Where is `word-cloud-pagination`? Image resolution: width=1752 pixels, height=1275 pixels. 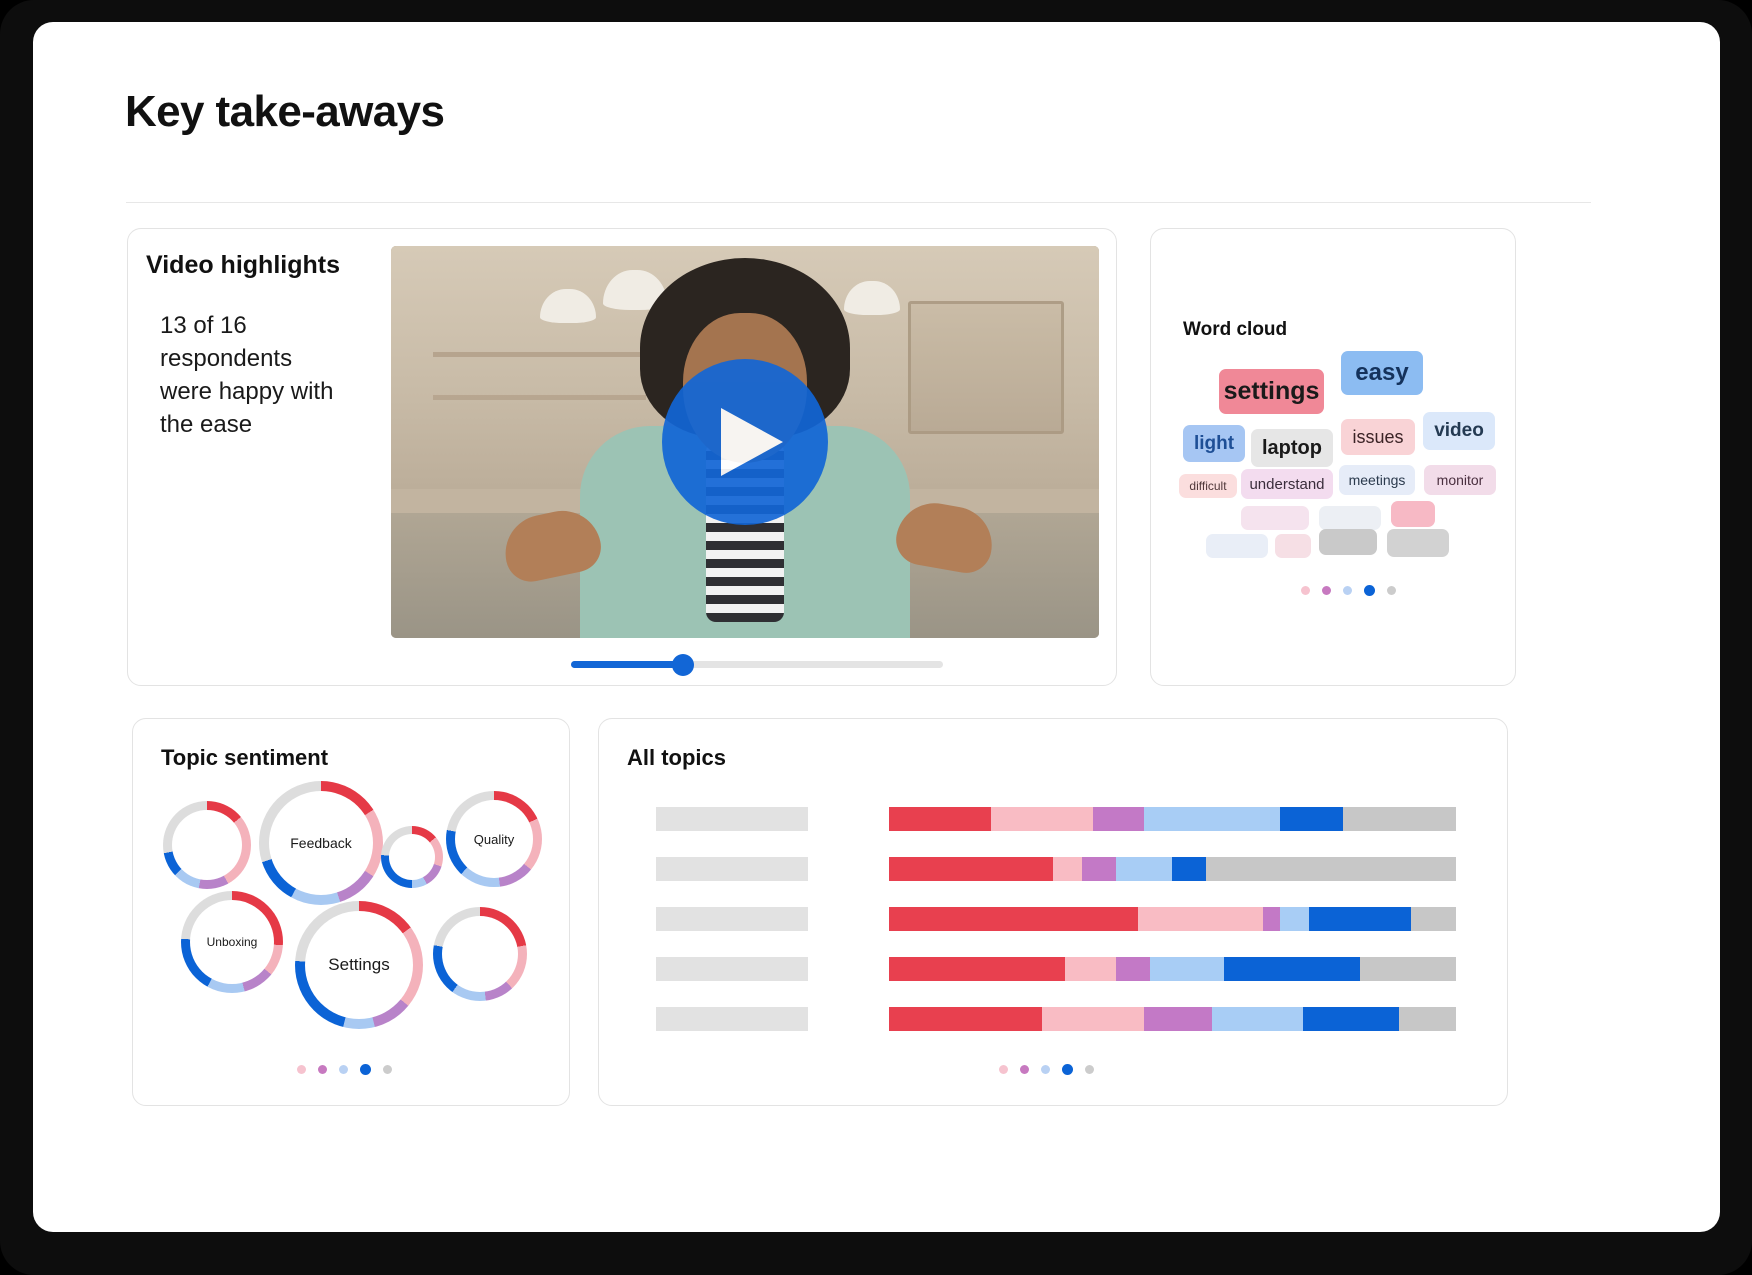 word-cloud-pagination is located at coordinates (1348, 590).